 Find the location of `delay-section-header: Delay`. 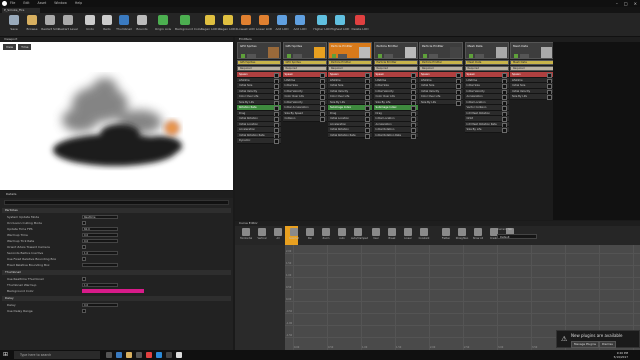

delay-section-header: Delay is located at coordinates (116, 298).